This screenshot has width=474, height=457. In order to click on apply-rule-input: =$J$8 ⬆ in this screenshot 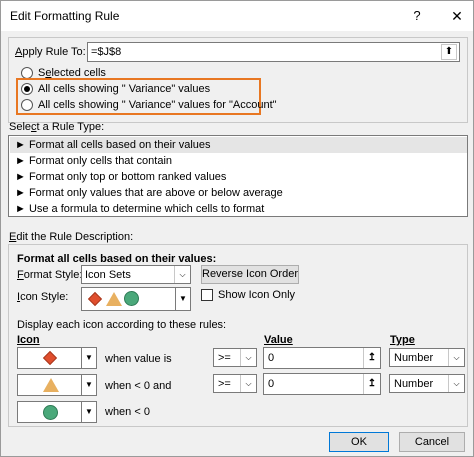, I will do `click(273, 52)`.